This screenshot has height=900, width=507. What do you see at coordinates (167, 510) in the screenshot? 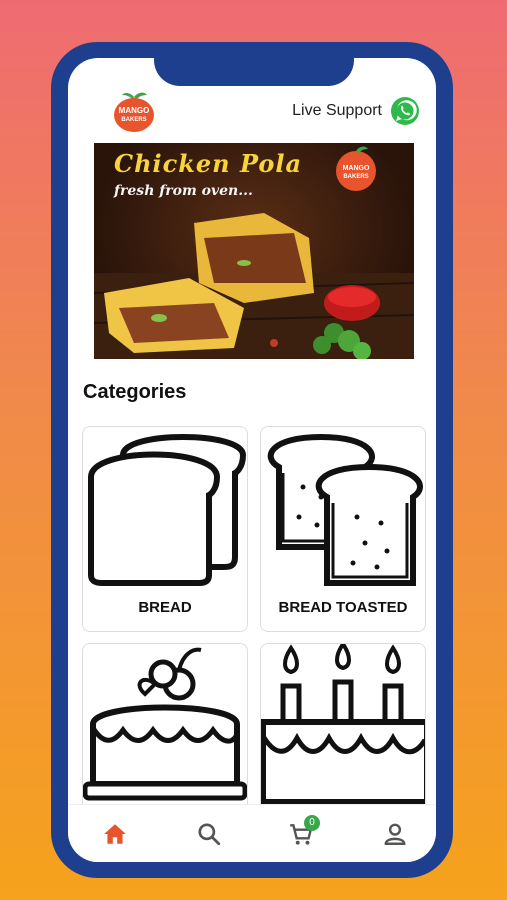
I see `bread-icon` at bounding box center [167, 510].